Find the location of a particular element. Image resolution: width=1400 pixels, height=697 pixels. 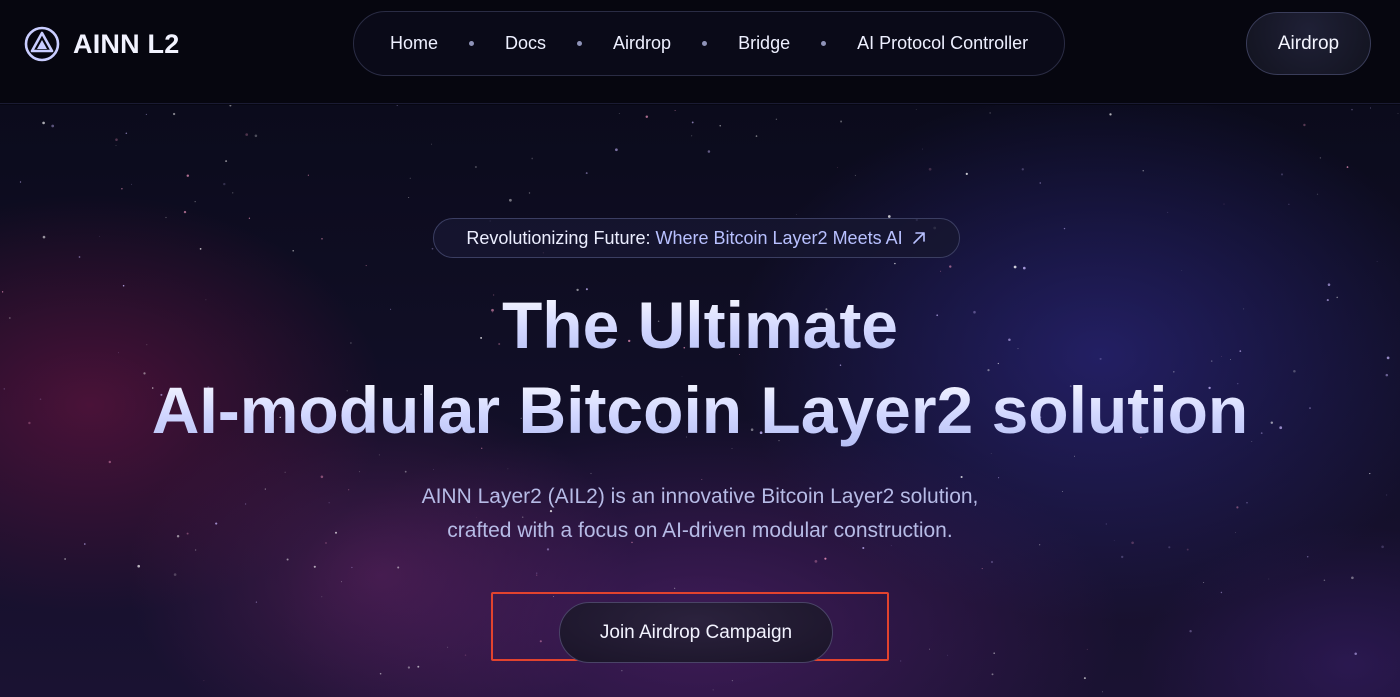

join-airdrop-campaign-button: Join Airdrop Campaign is located at coordinates (696, 632).